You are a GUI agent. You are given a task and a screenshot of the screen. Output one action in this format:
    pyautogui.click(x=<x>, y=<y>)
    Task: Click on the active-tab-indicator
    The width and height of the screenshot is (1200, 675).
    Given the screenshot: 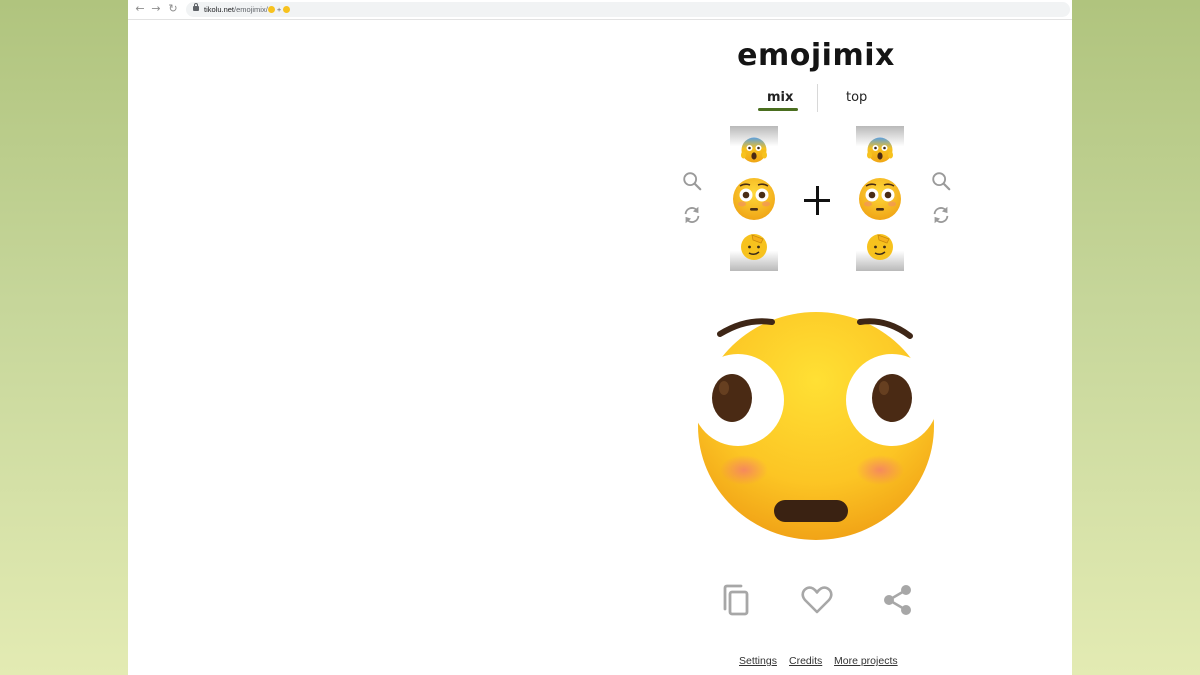 What is the action you would take?
    pyautogui.click(x=778, y=109)
    